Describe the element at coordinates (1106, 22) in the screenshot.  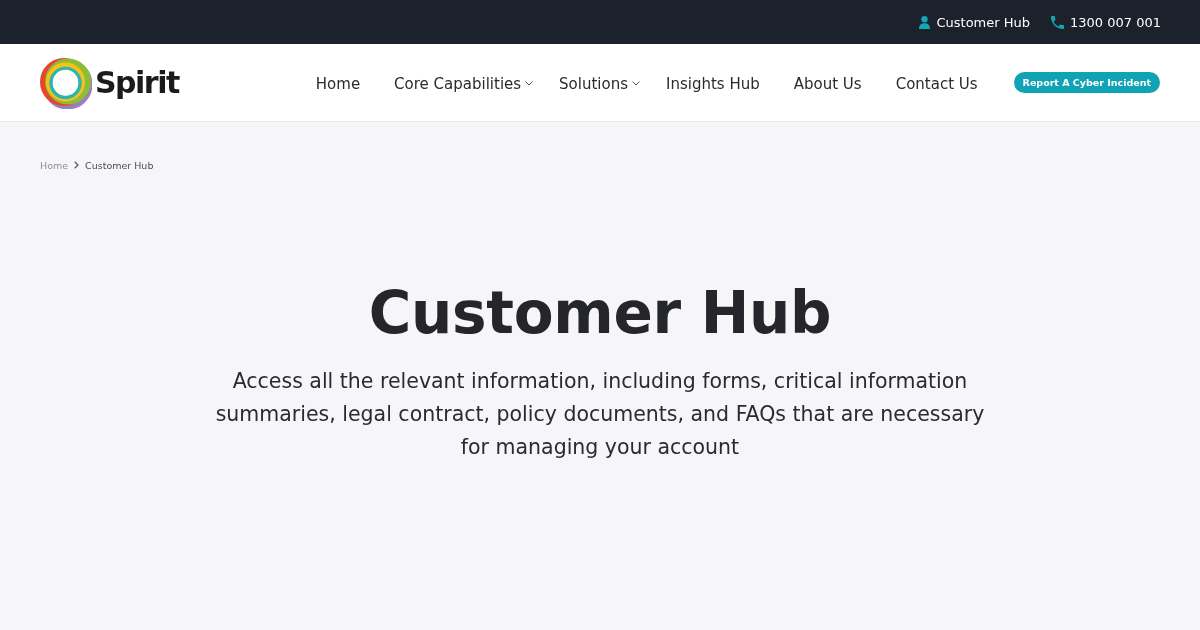
I see `phone-link: 1300 007 001` at that location.